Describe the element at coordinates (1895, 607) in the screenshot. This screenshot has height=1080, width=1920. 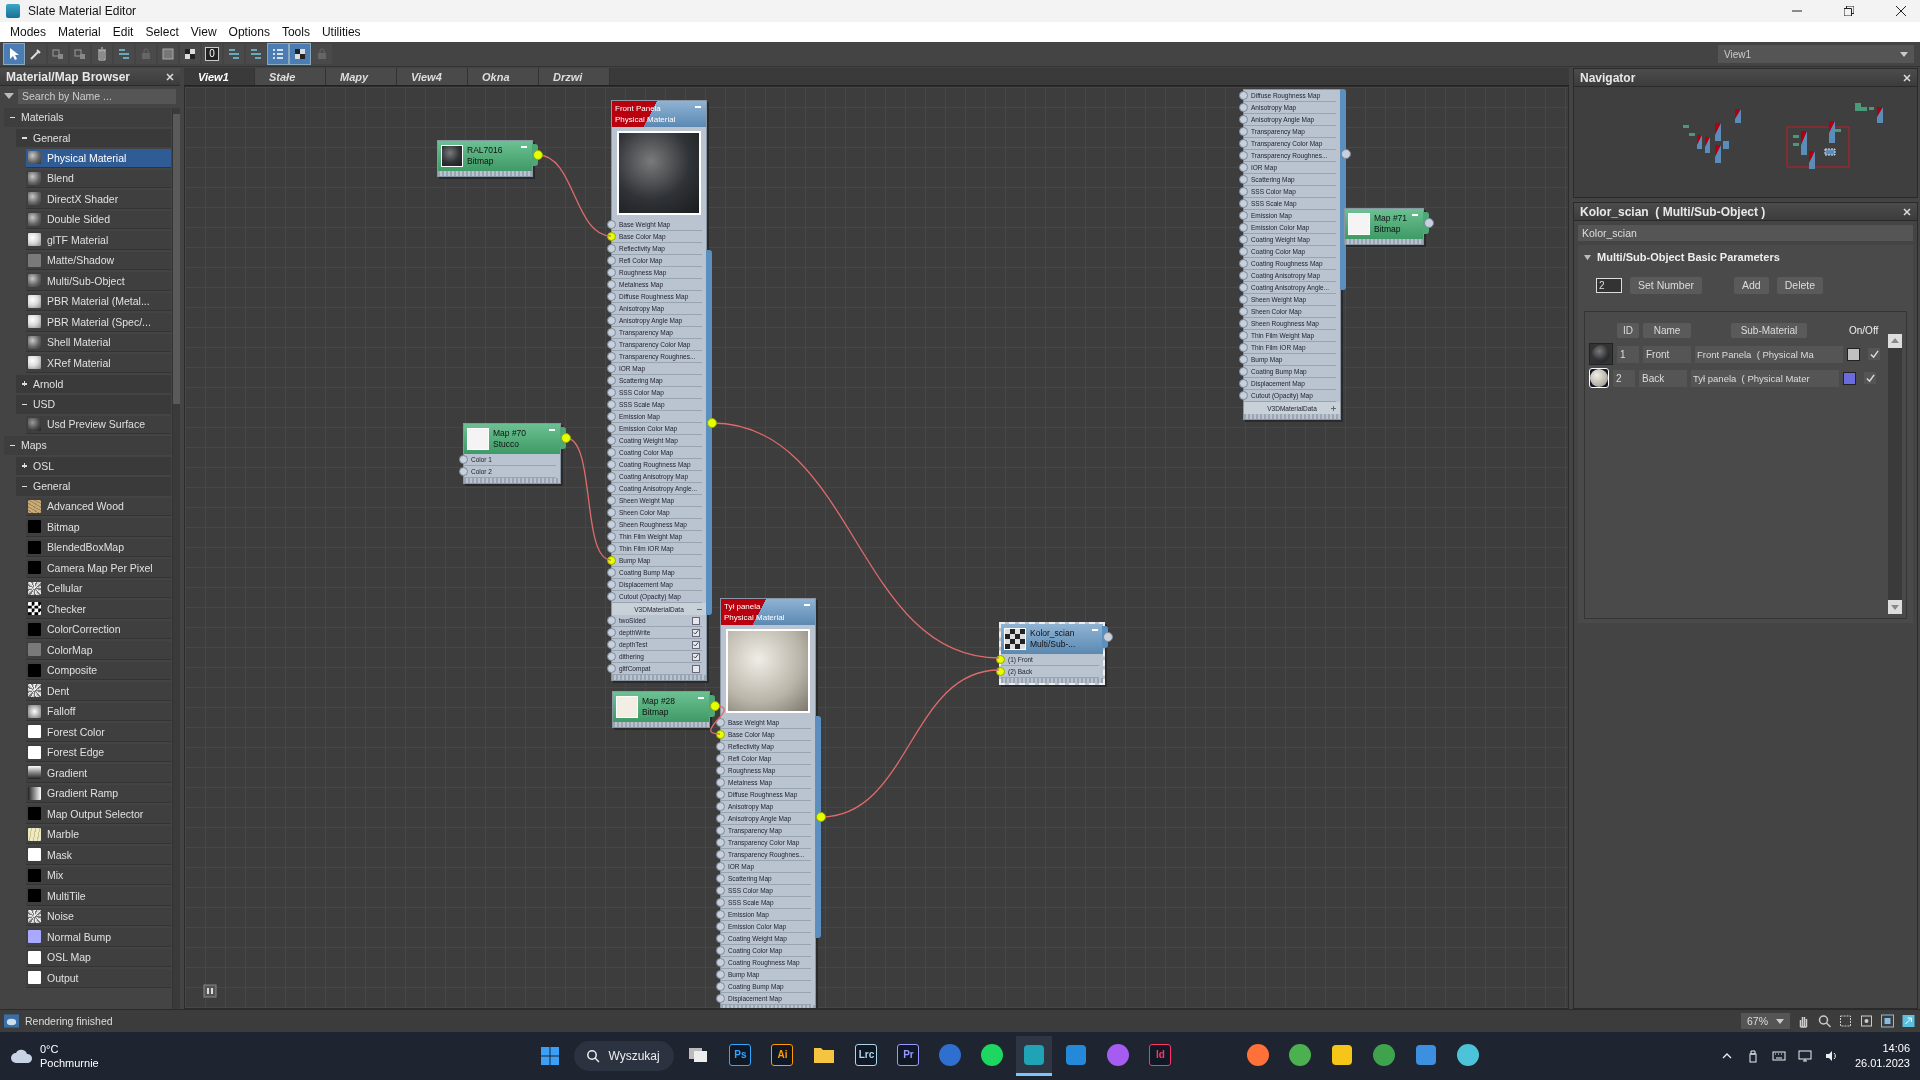
I see `scroll-down-icon` at that location.